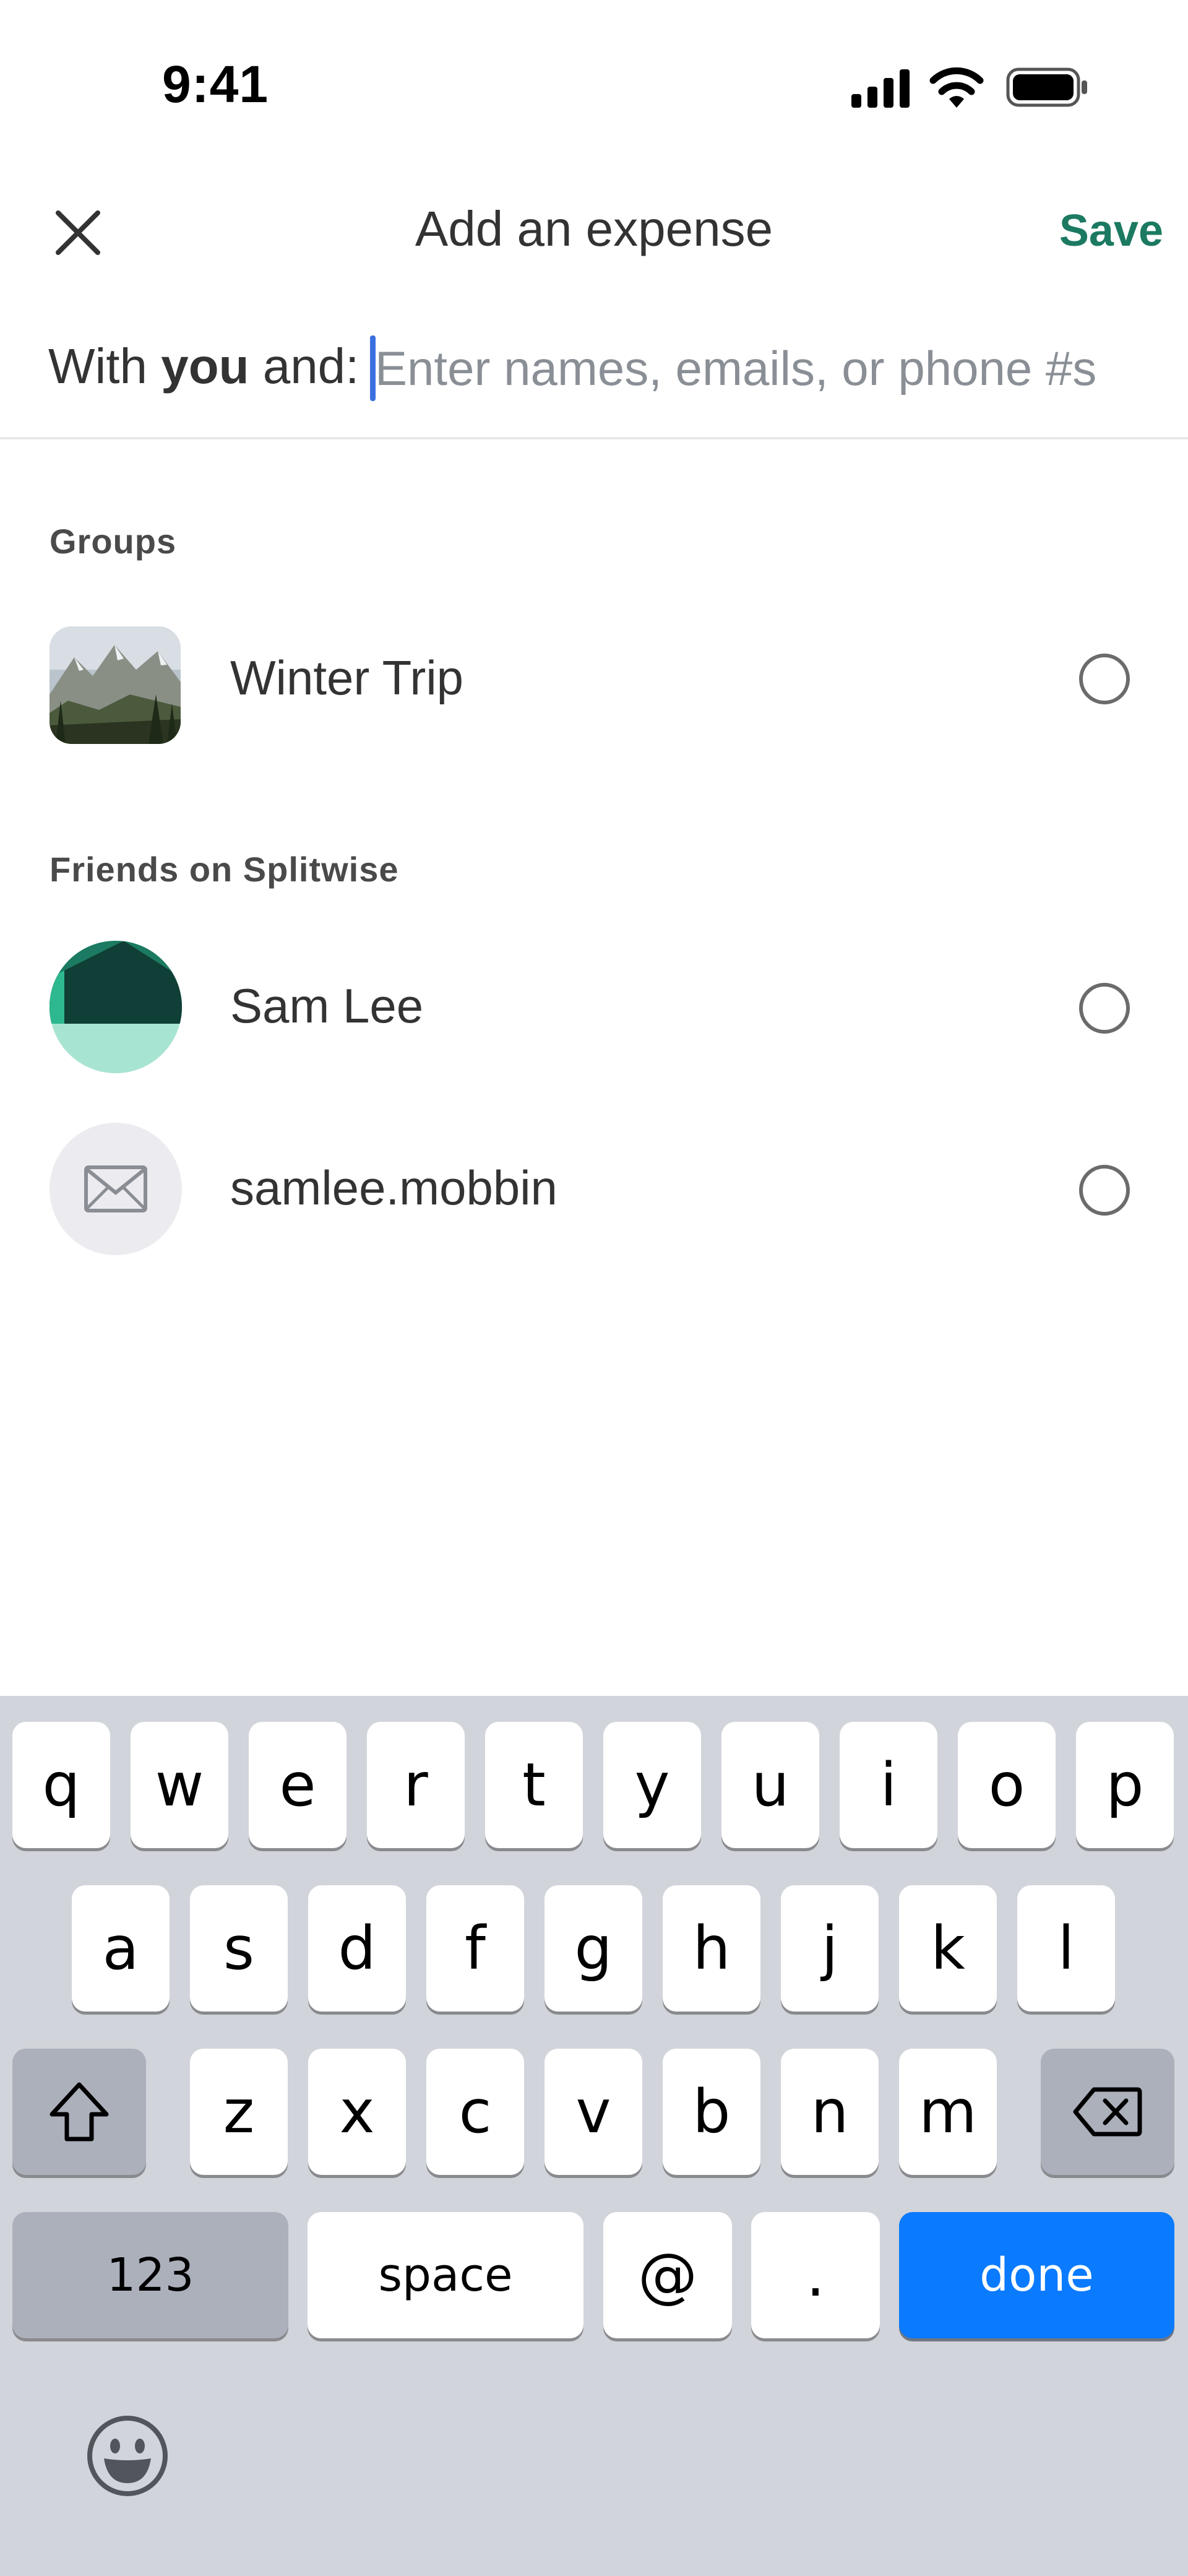 Image resolution: width=1188 pixels, height=2576 pixels. I want to click on email-contact-avatar, so click(116, 1189).